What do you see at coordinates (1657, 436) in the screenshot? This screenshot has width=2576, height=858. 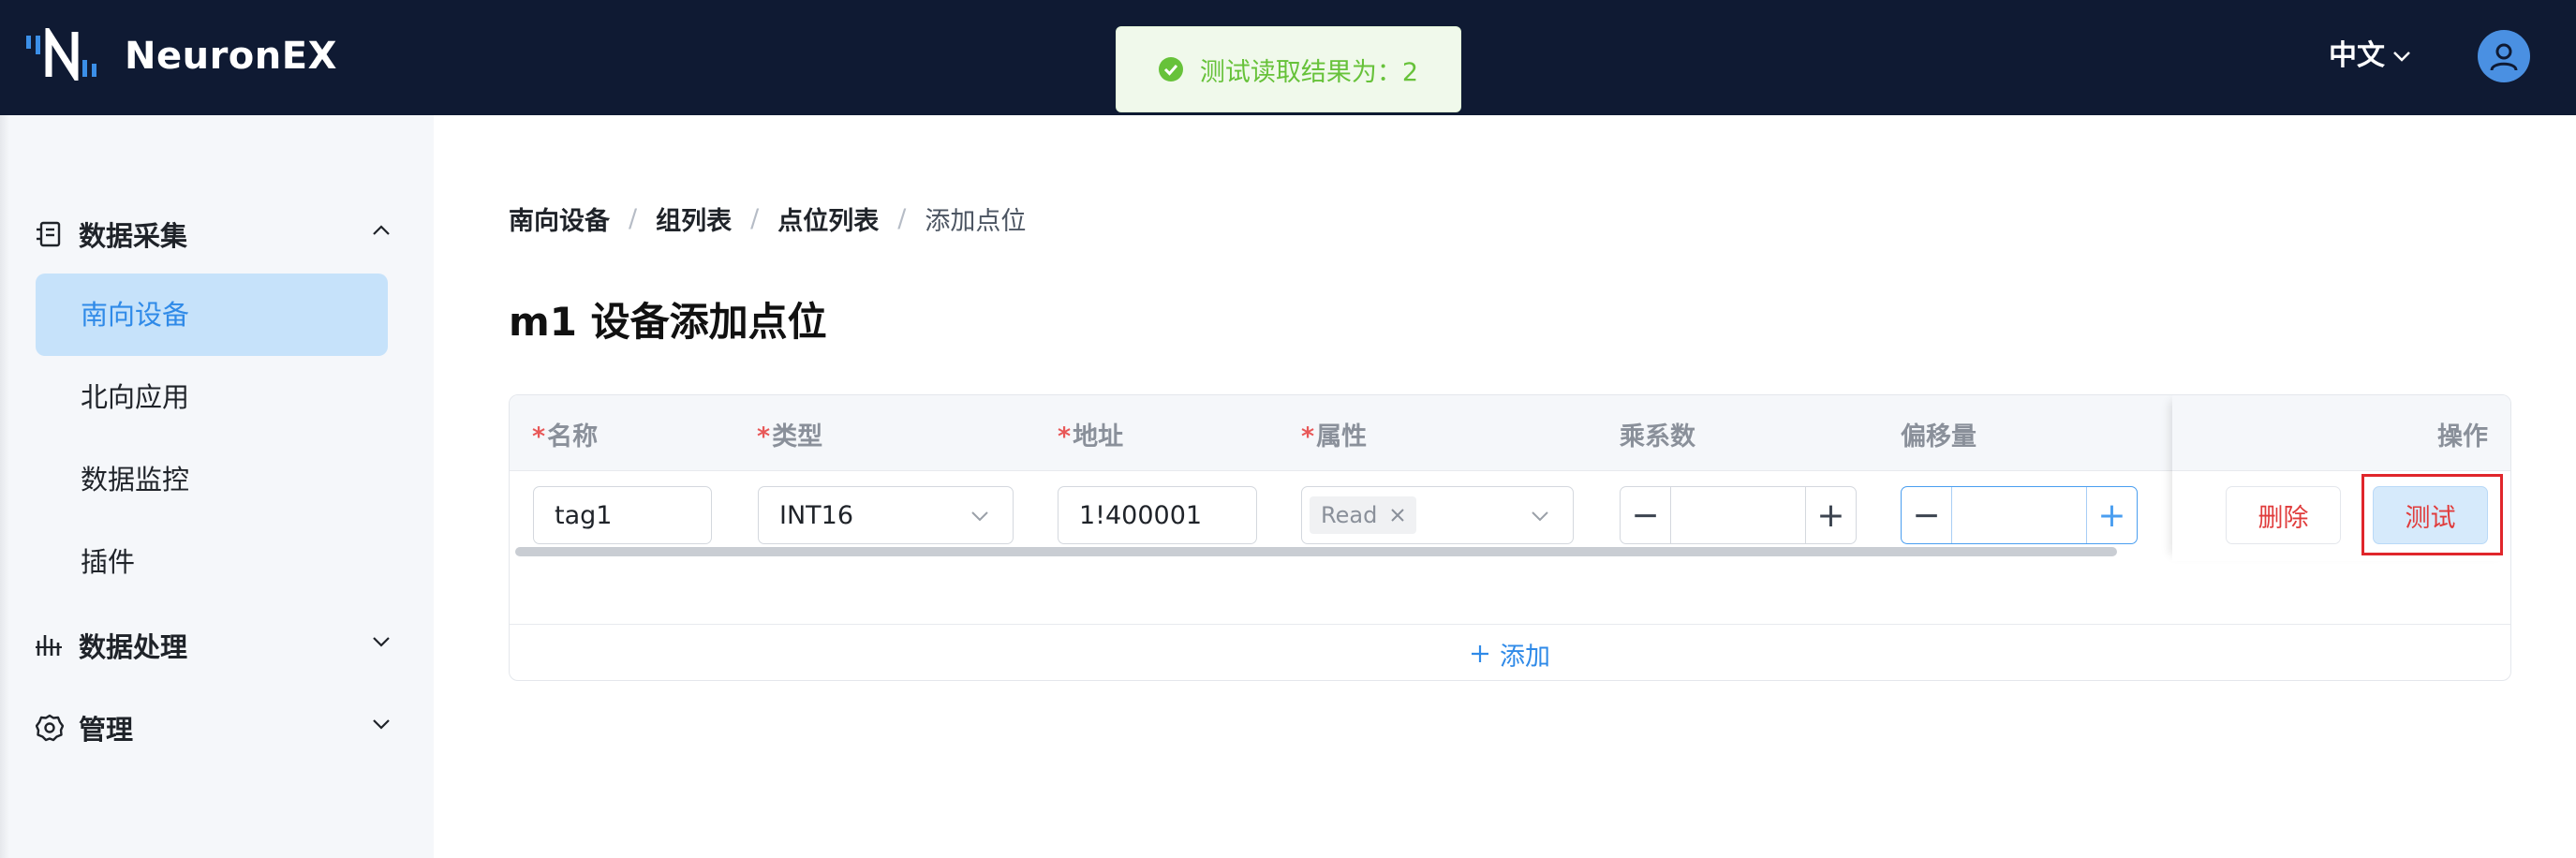 I see `column-header-multiplier: 乘系数` at bounding box center [1657, 436].